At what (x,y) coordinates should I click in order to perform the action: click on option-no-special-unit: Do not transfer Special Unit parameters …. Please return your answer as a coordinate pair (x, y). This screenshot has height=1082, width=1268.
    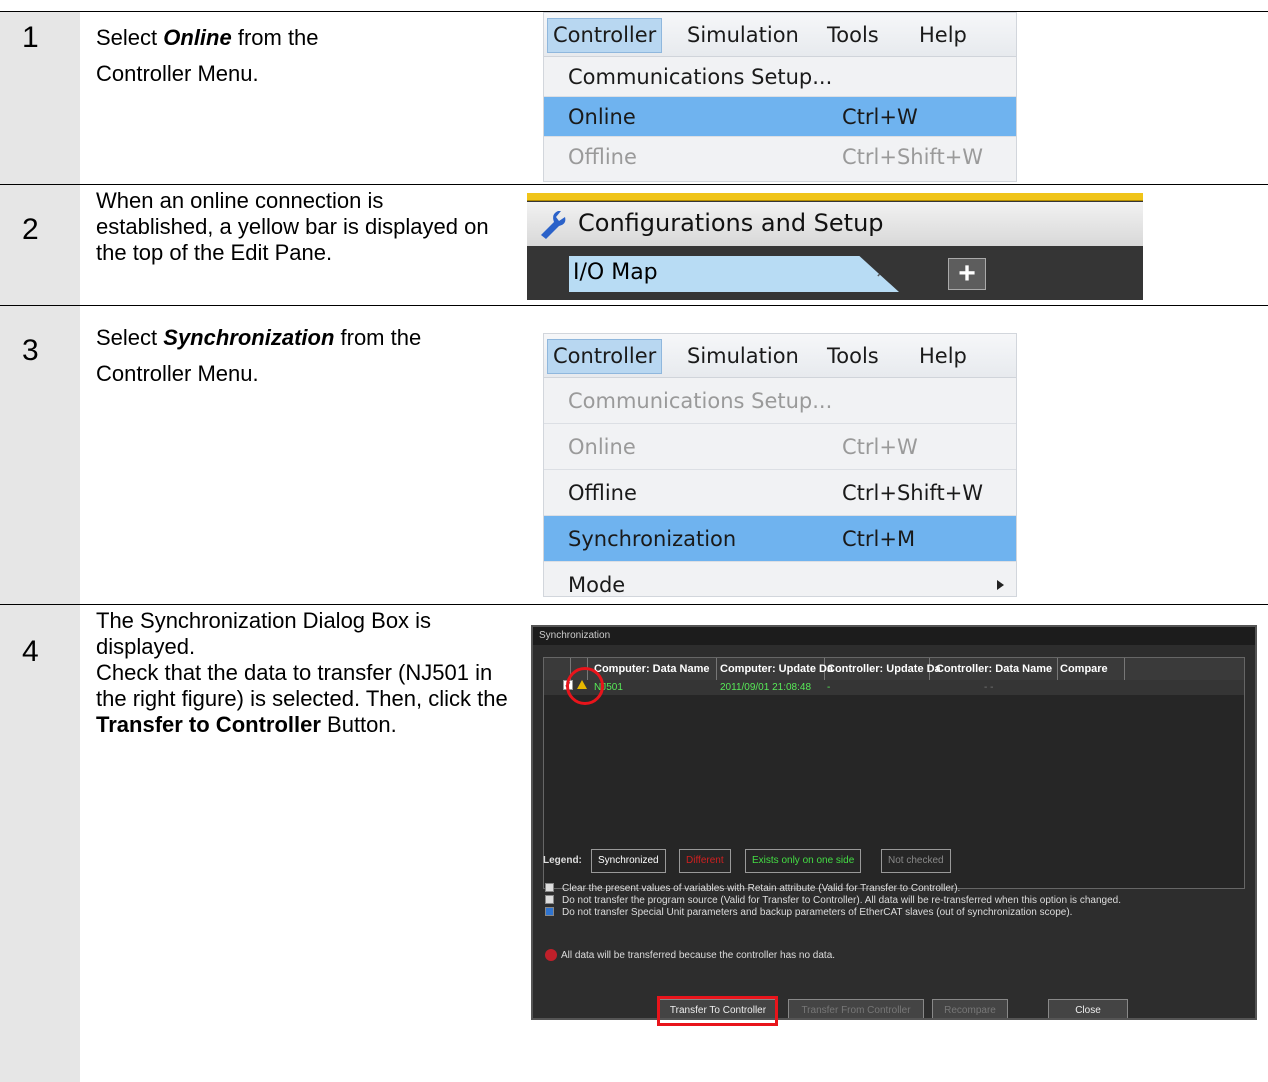
    Looking at the image, I should click on (808, 913).